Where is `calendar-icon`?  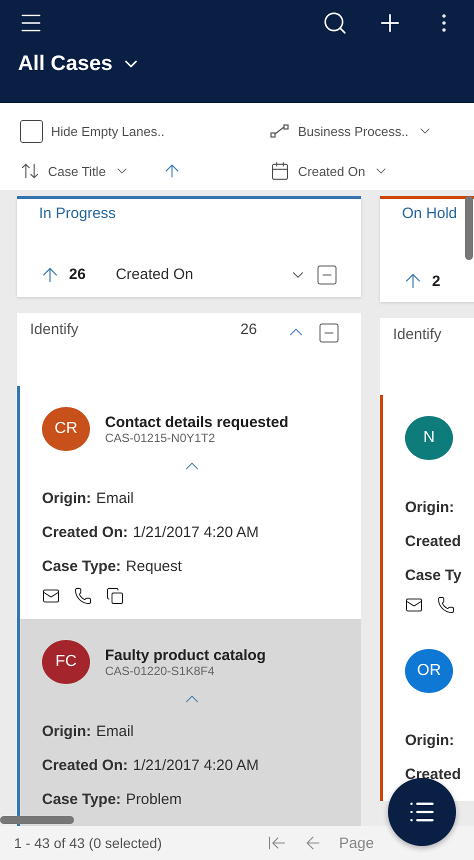
calendar-icon is located at coordinates (280, 171).